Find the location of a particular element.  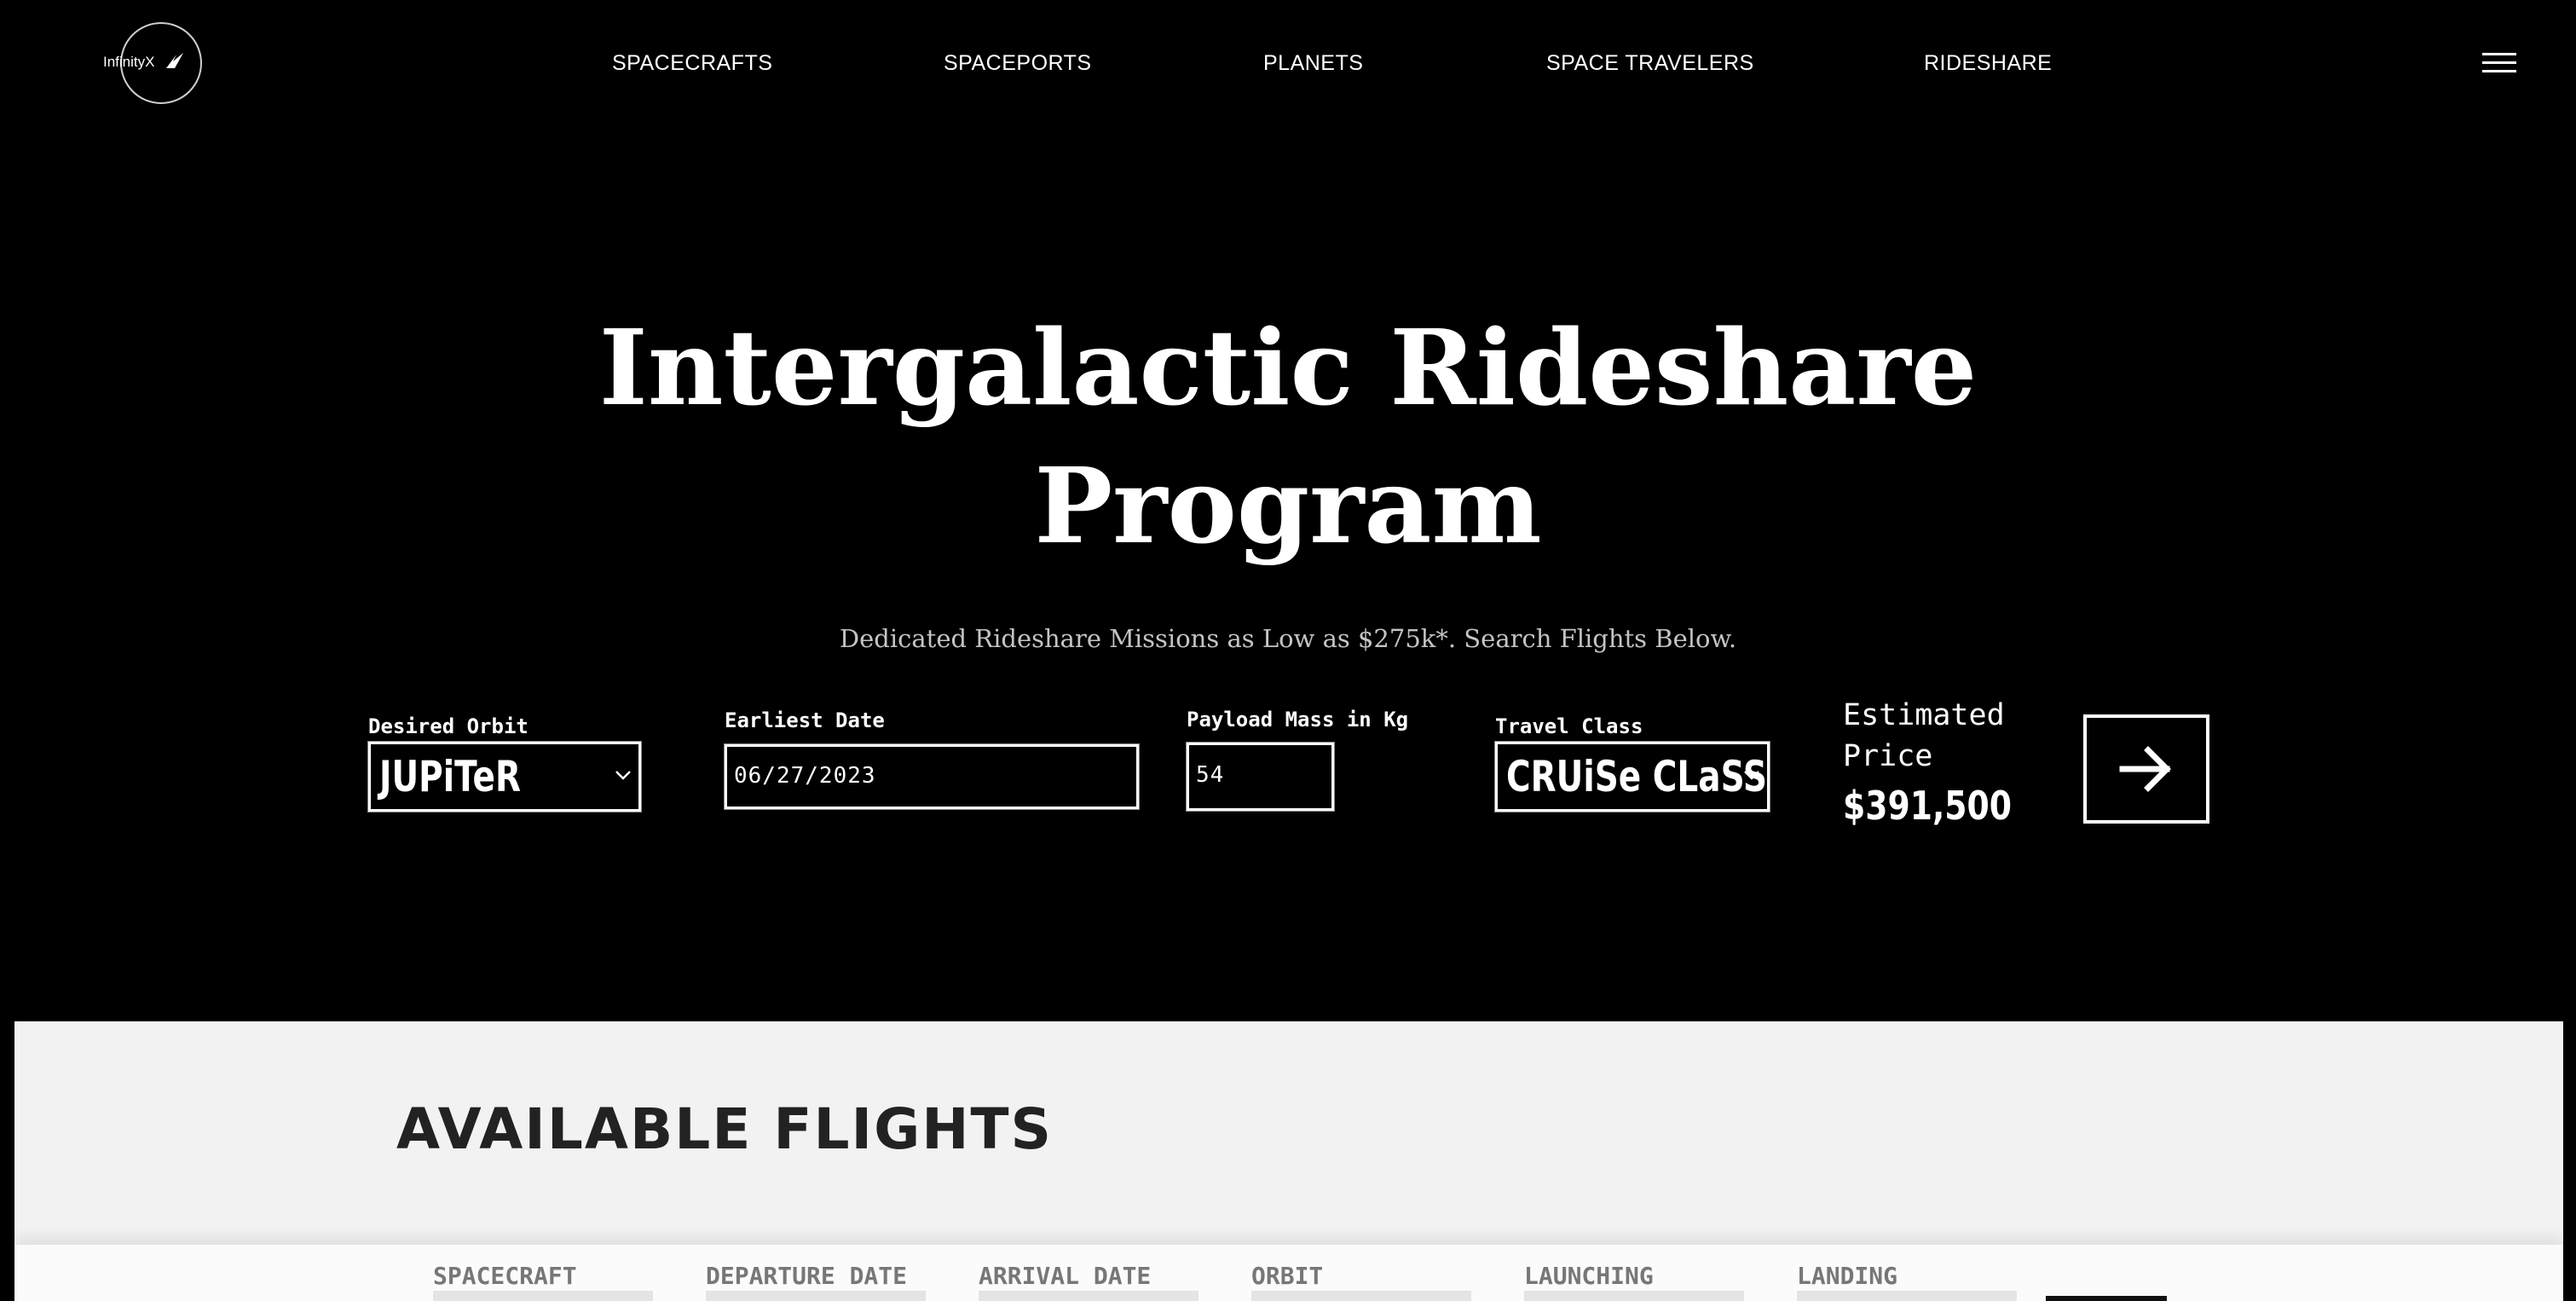

logo-text: InfinityX is located at coordinates (129, 62).